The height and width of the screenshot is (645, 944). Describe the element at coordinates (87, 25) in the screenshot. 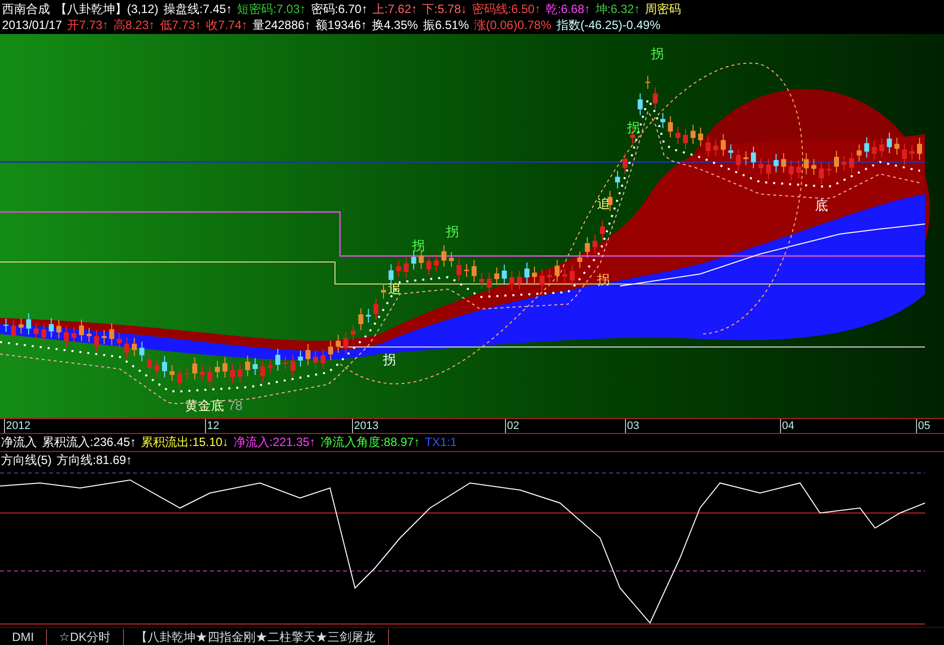

I see `quote-value: 开7.73↑` at that location.